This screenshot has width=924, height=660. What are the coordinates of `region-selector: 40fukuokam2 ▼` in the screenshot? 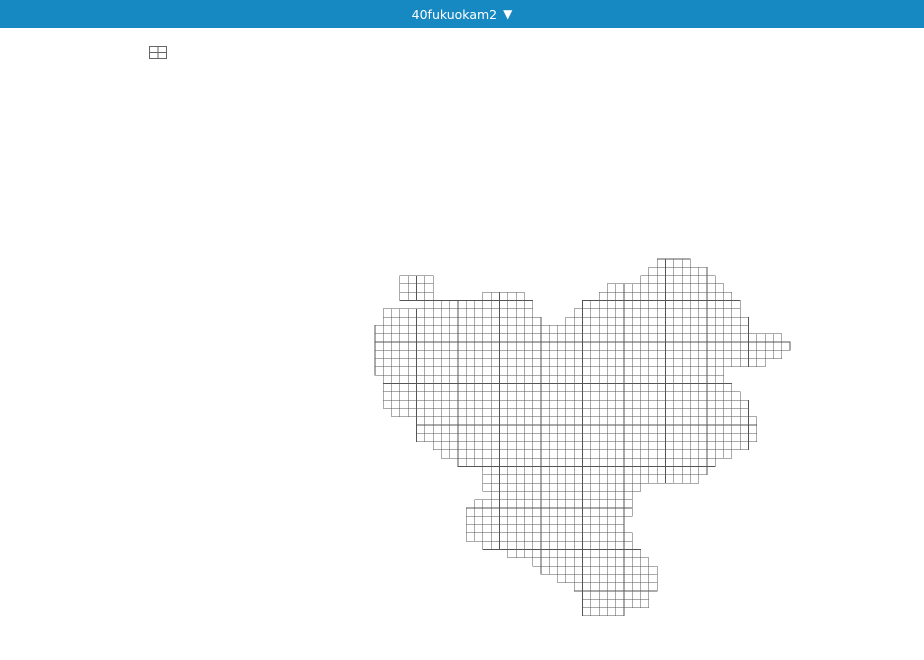 It's located at (462, 14).